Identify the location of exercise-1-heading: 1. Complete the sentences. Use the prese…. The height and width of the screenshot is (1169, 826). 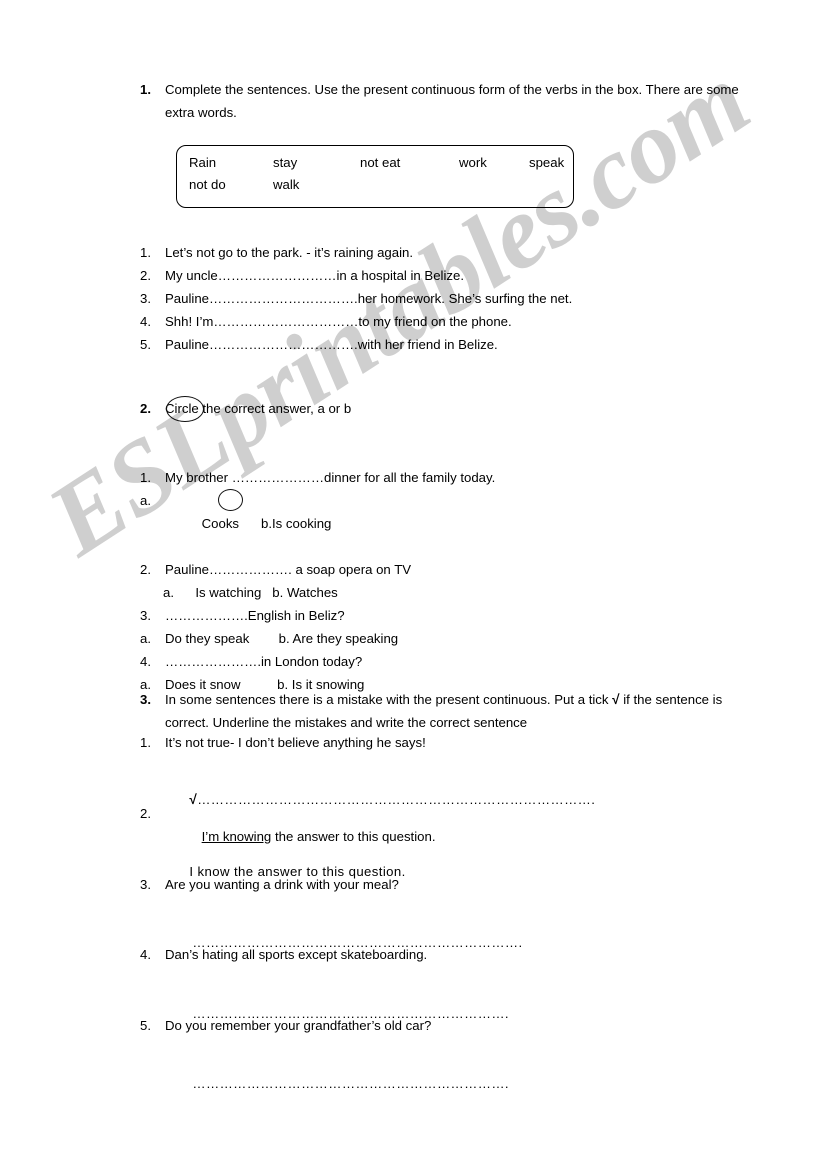
(450, 101).